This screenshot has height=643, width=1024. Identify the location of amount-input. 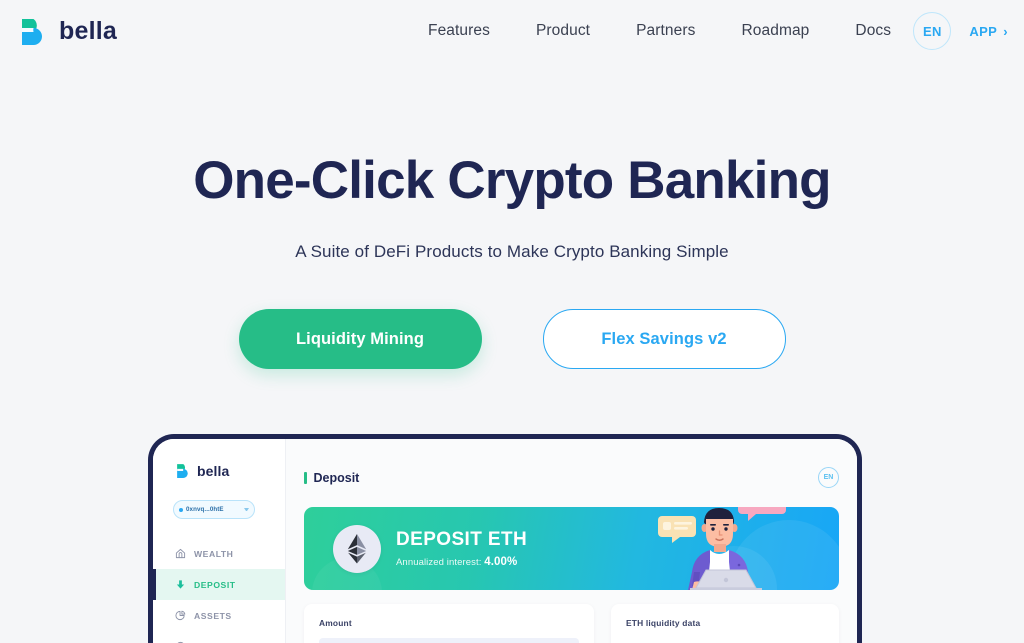
(449, 640).